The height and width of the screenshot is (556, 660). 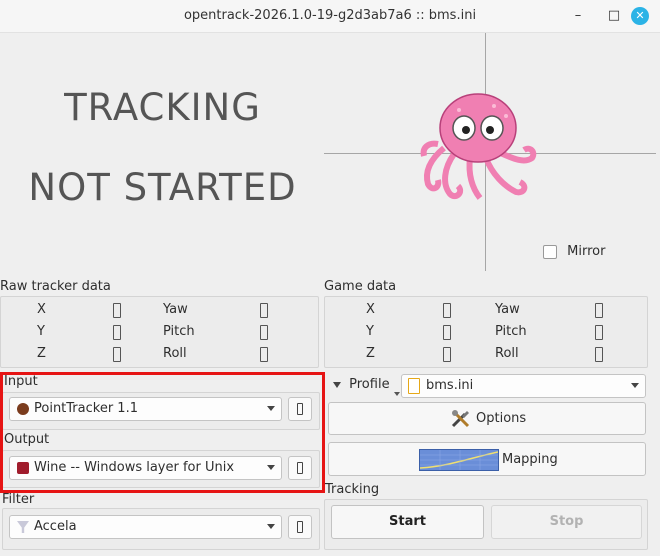 I want to click on start-button: Start, so click(x=407, y=522).